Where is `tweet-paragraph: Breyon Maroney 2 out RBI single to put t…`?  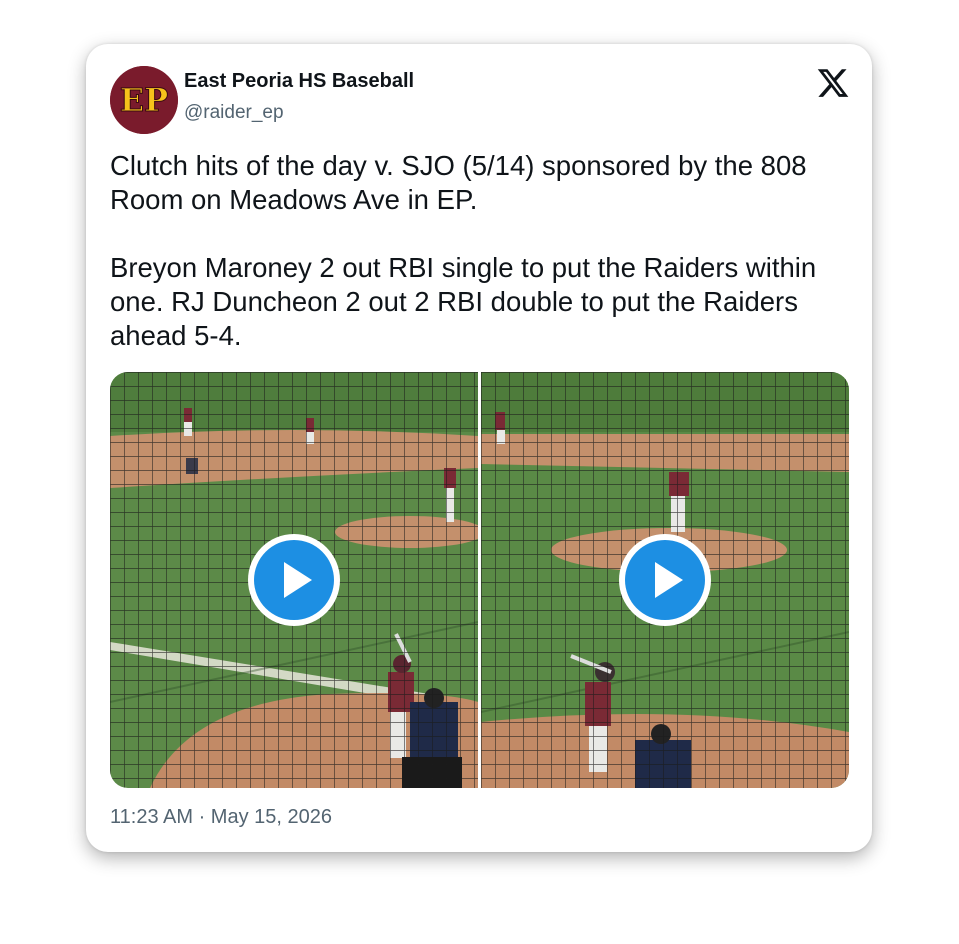
tweet-paragraph: Breyon Maroney 2 out RBI single to put t… is located at coordinates (463, 301).